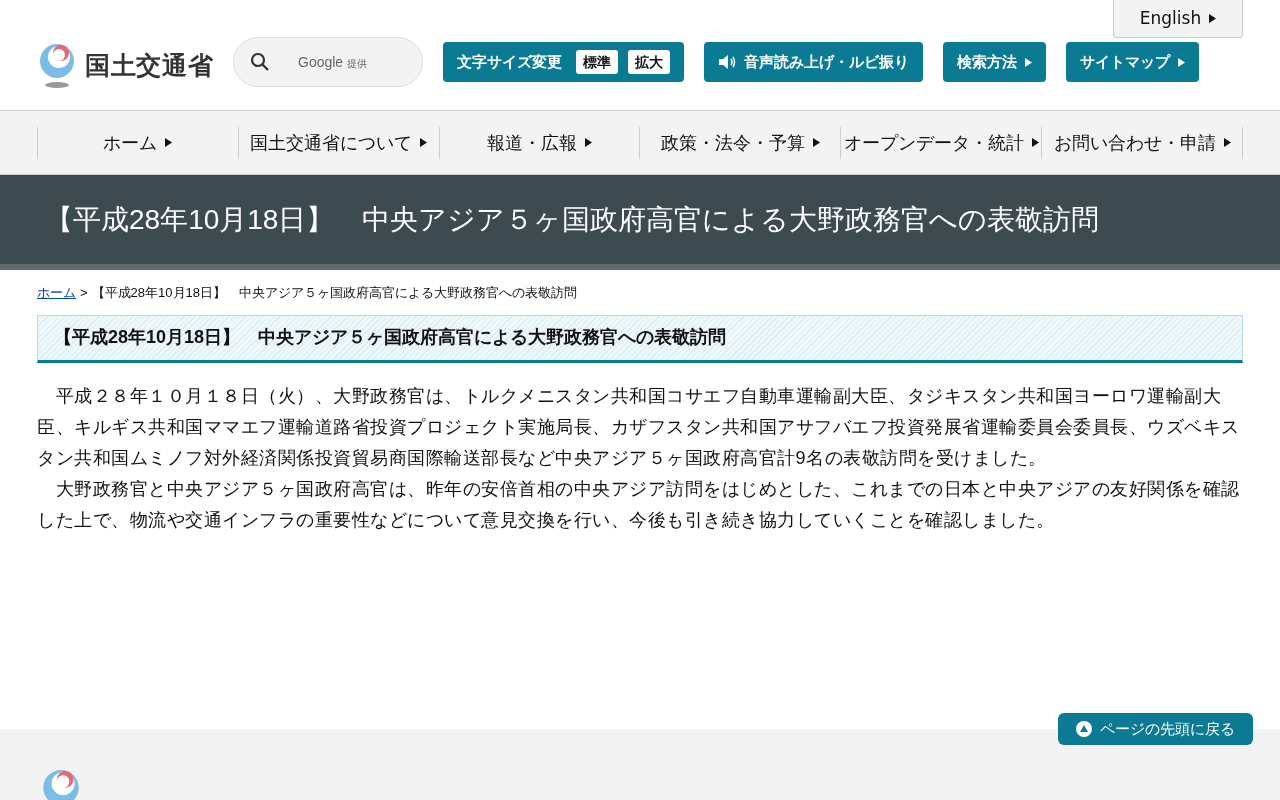 The height and width of the screenshot is (800, 1280). What do you see at coordinates (260, 62) in the screenshot?
I see `search-icon` at bounding box center [260, 62].